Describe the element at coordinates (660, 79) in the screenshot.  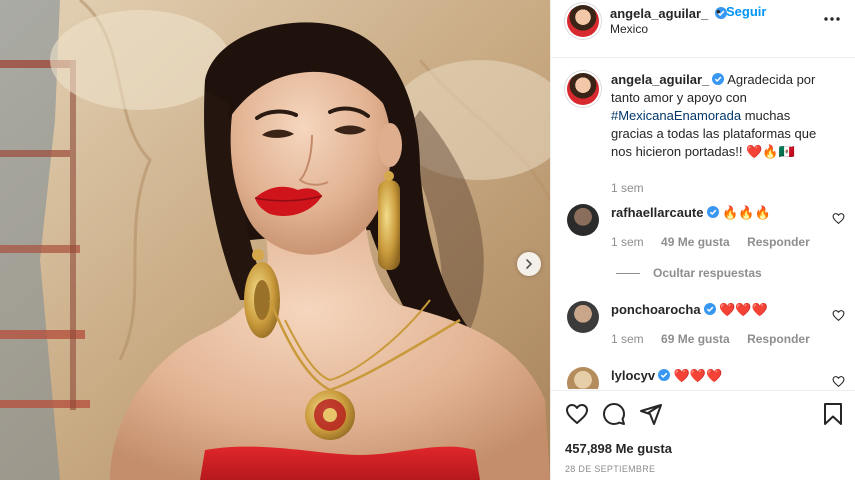
I see `caption-username: angela_aguilar_` at that location.